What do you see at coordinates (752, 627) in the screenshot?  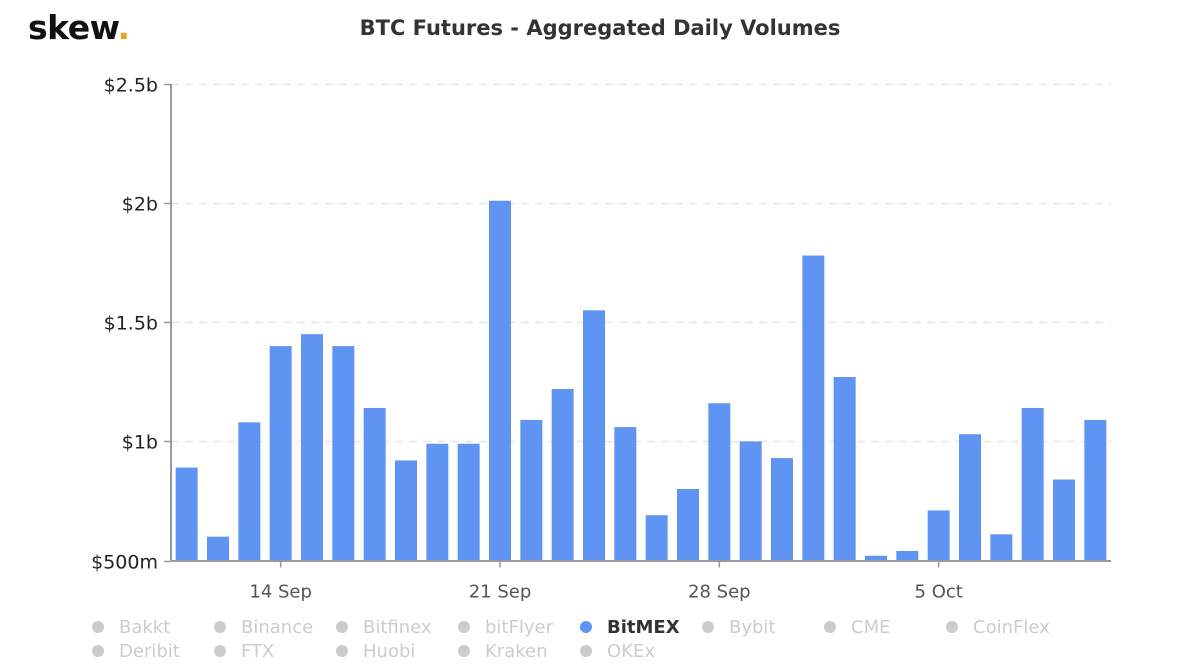 I see `legend-label: Bybit` at bounding box center [752, 627].